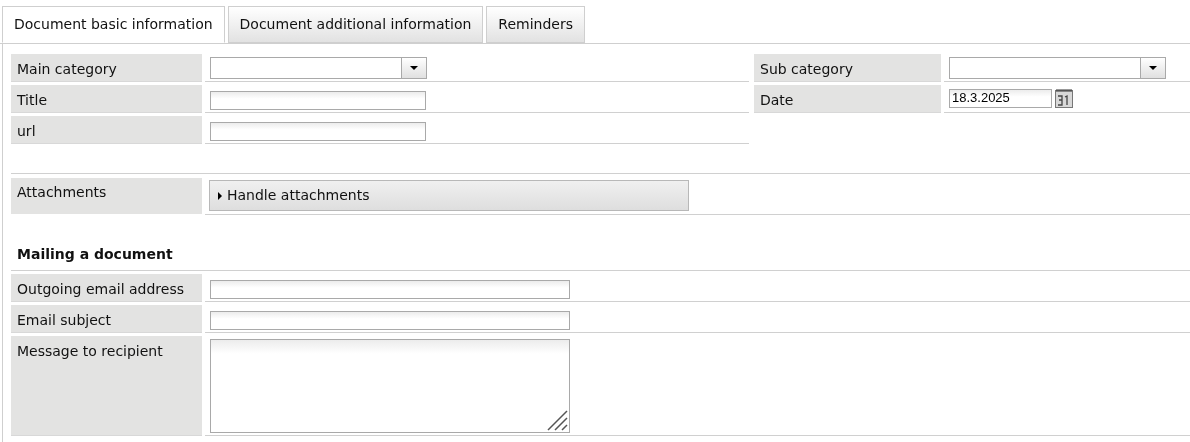  Describe the element at coordinates (106, 99) in the screenshot. I see `field-label: Title` at that location.